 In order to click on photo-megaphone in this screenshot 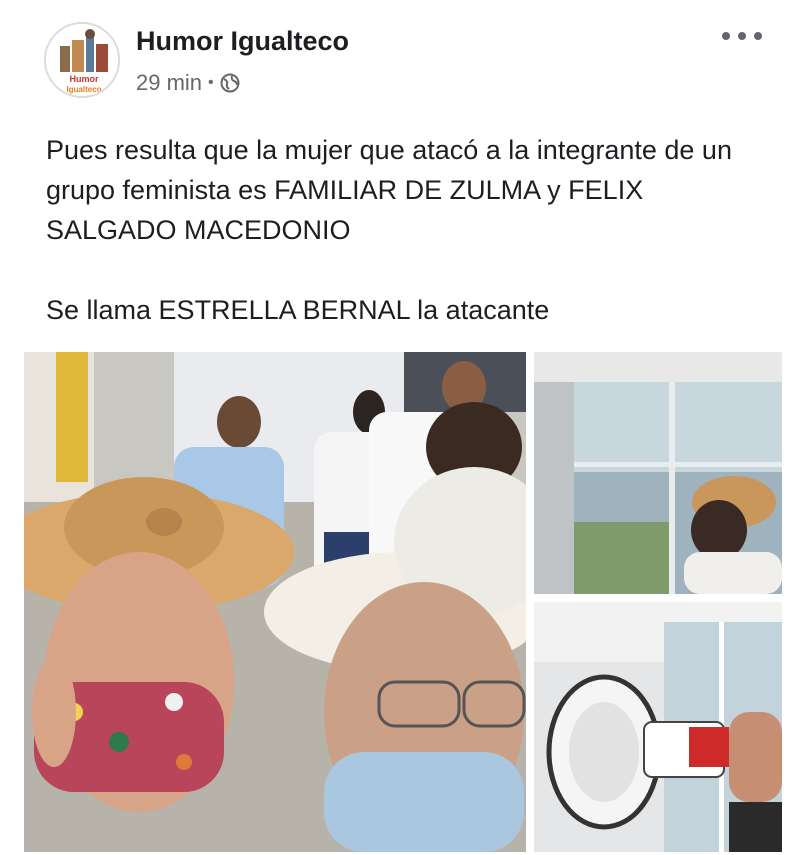, I will do `click(658, 727)`.